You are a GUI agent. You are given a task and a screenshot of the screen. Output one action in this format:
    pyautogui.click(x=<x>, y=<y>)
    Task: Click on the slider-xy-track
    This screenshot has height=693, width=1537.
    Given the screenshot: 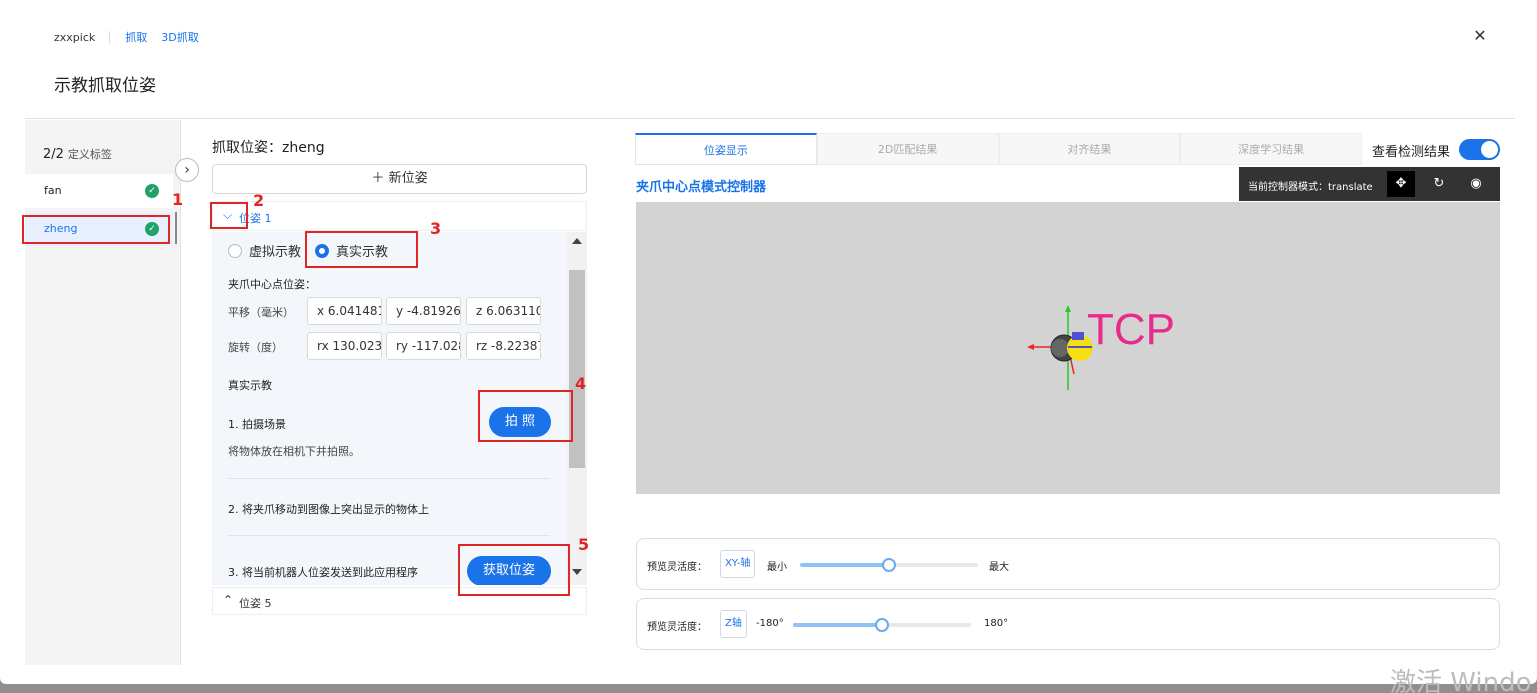 What is the action you would take?
    pyautogui.click(x=889, y=565)
    